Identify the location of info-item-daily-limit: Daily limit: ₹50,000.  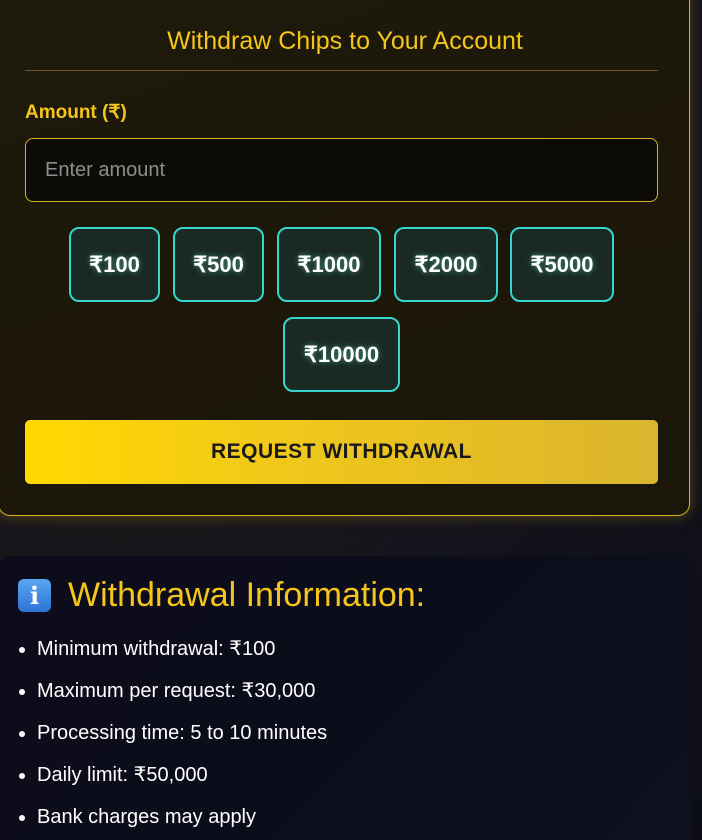
(182, 775).